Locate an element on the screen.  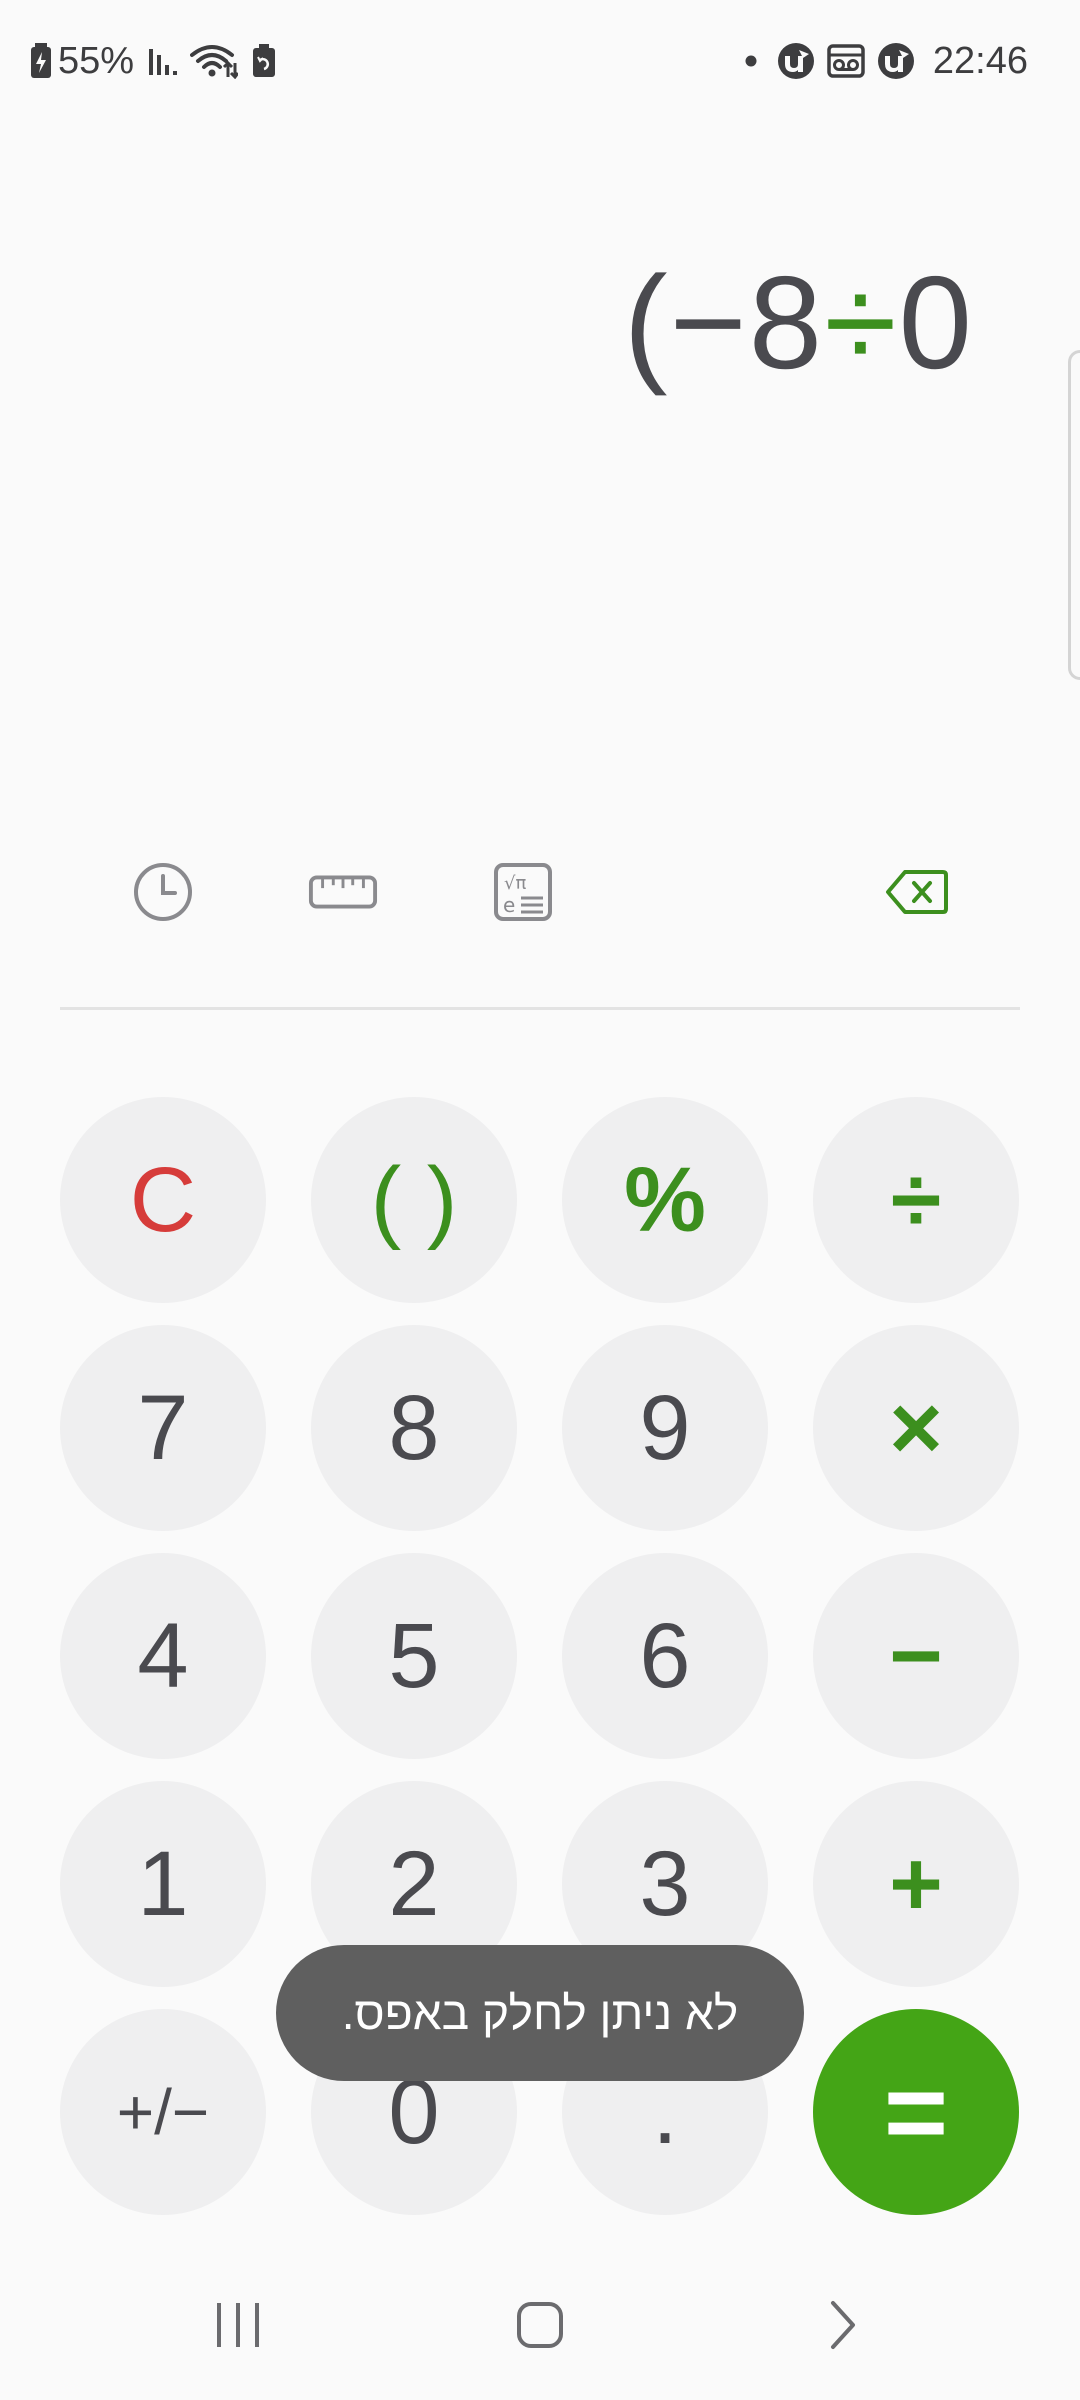
clean-battery-icon is located at coordinates (264, 61).